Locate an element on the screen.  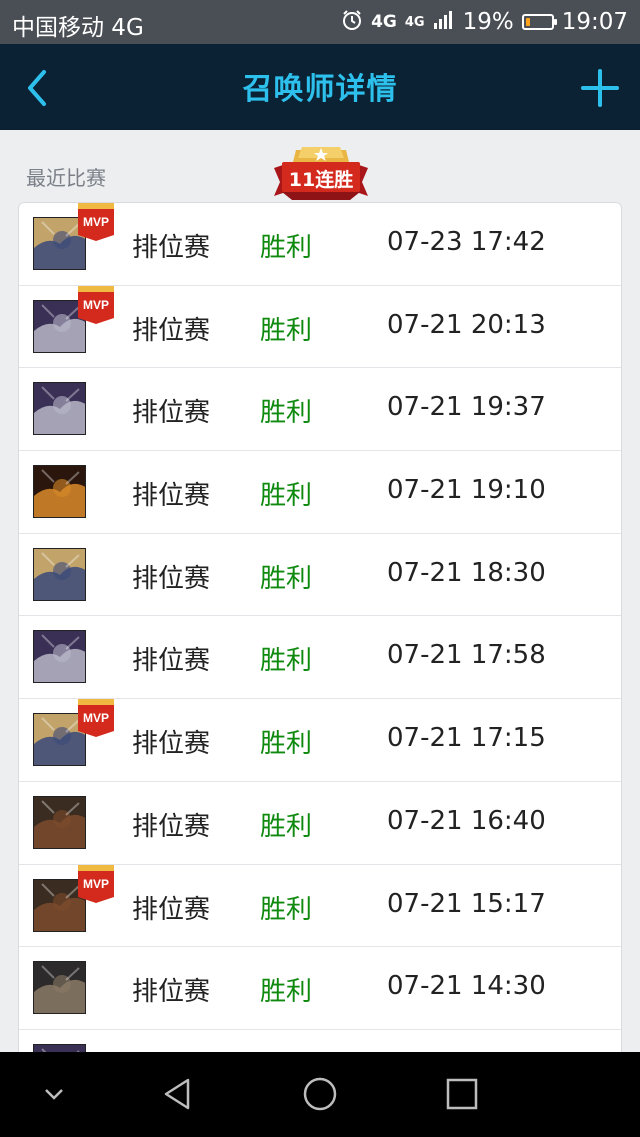
circle-home-icon is located at coordinates (320, 1094).